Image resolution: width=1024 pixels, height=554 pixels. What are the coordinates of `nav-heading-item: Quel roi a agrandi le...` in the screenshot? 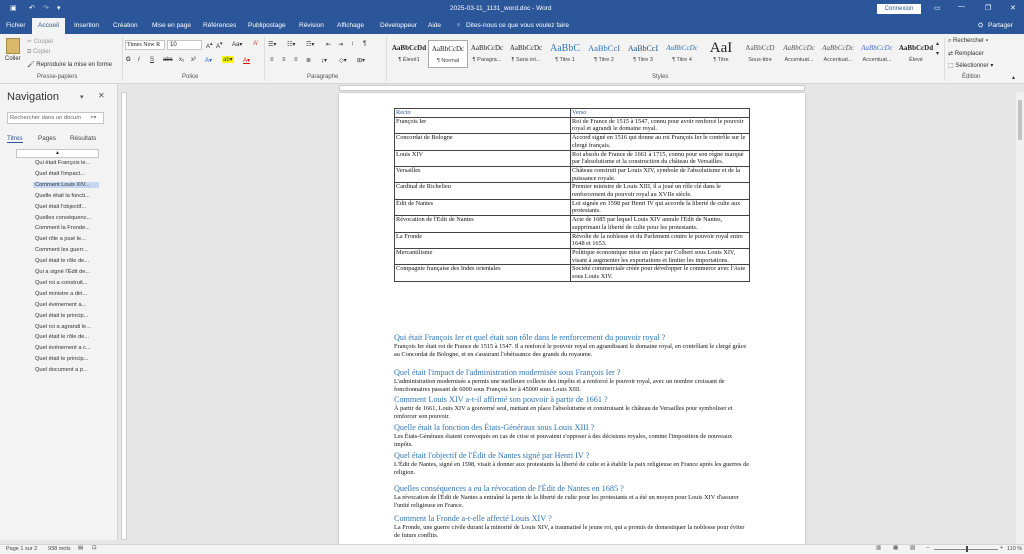 It's located at (63, 327).